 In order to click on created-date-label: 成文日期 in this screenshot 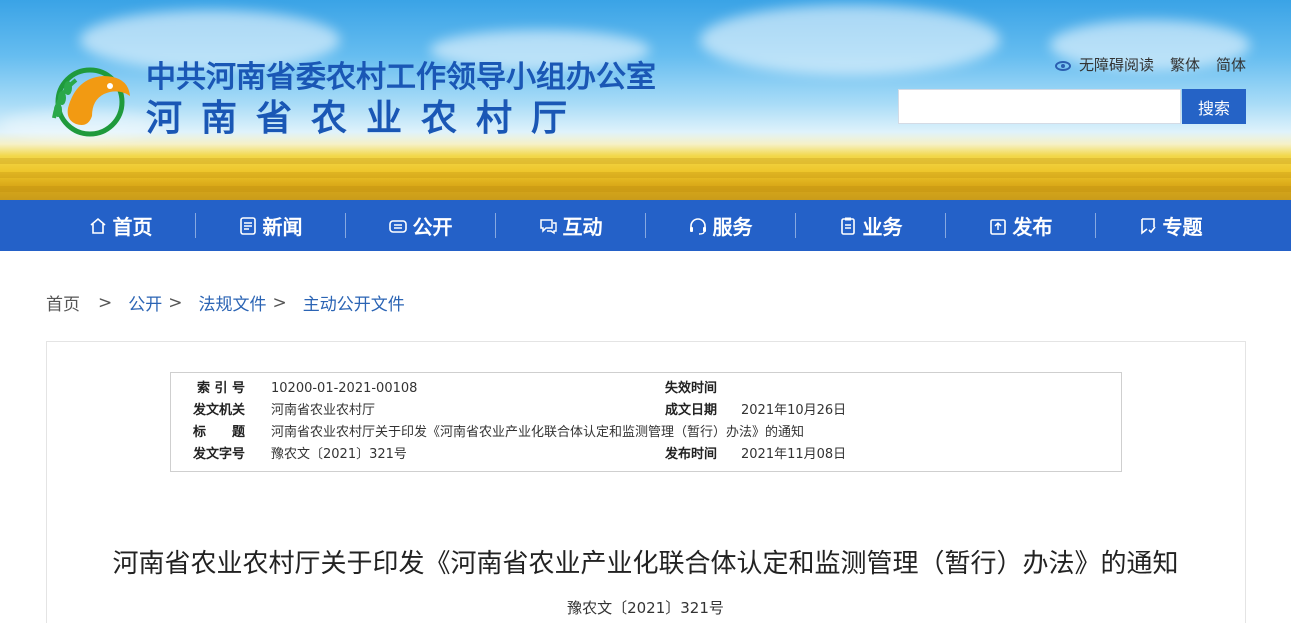, I will do `click(691, 410)`.